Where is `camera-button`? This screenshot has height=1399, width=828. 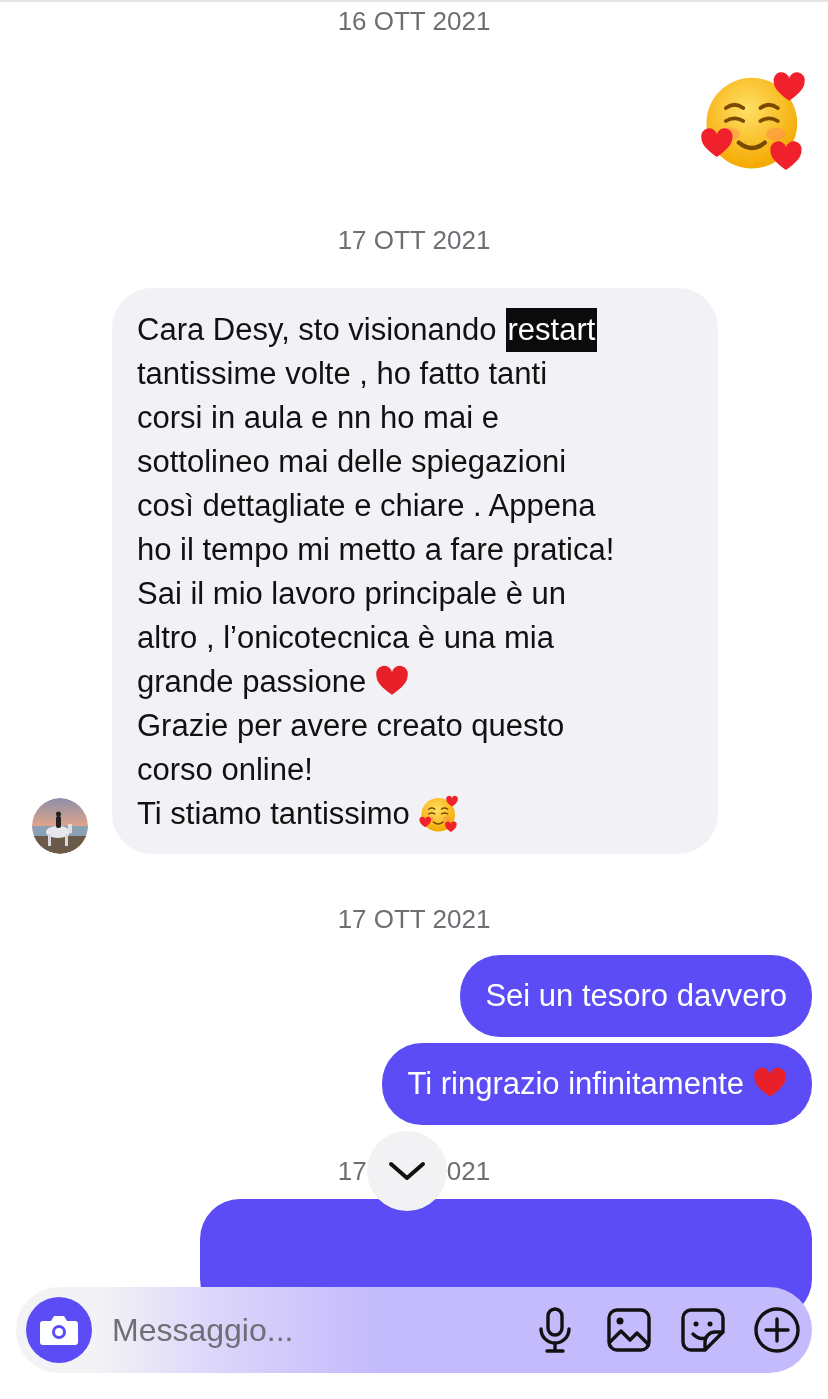 camera-button is located at coordinates (59, 1330).